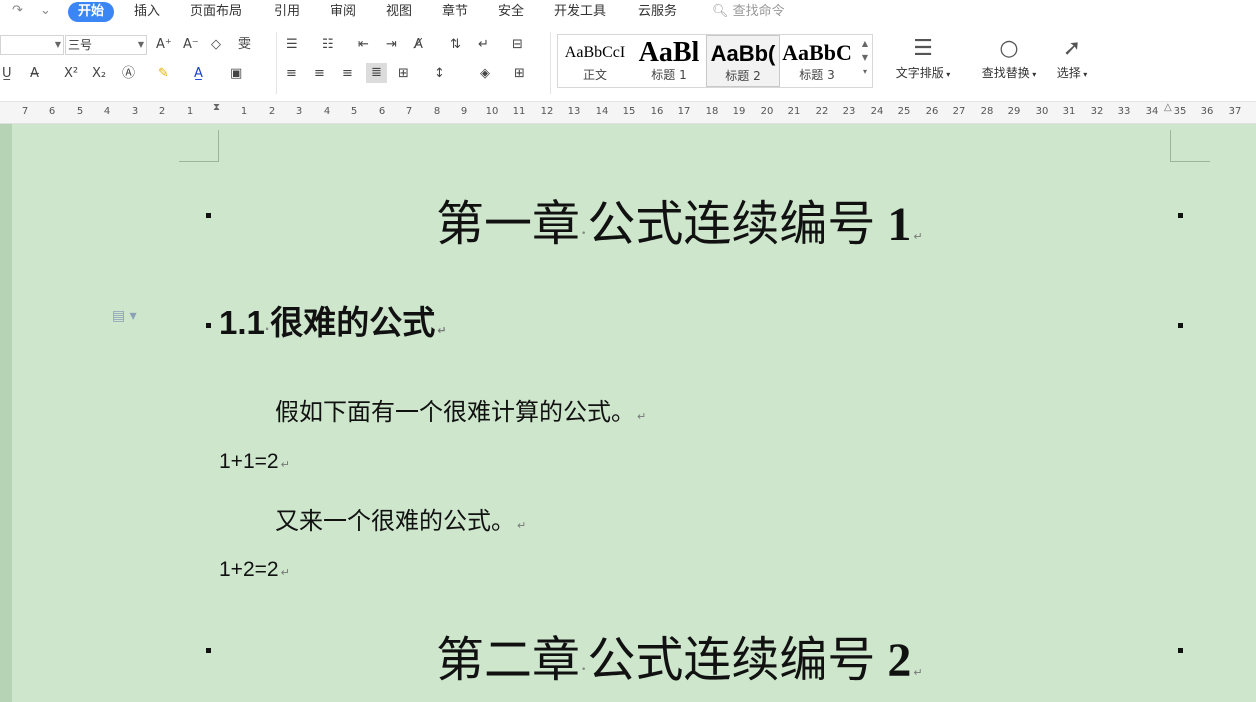  Describe the element at coordinates (492, 111) in the screenshot. I see `ruler-tick: 10` at that location.